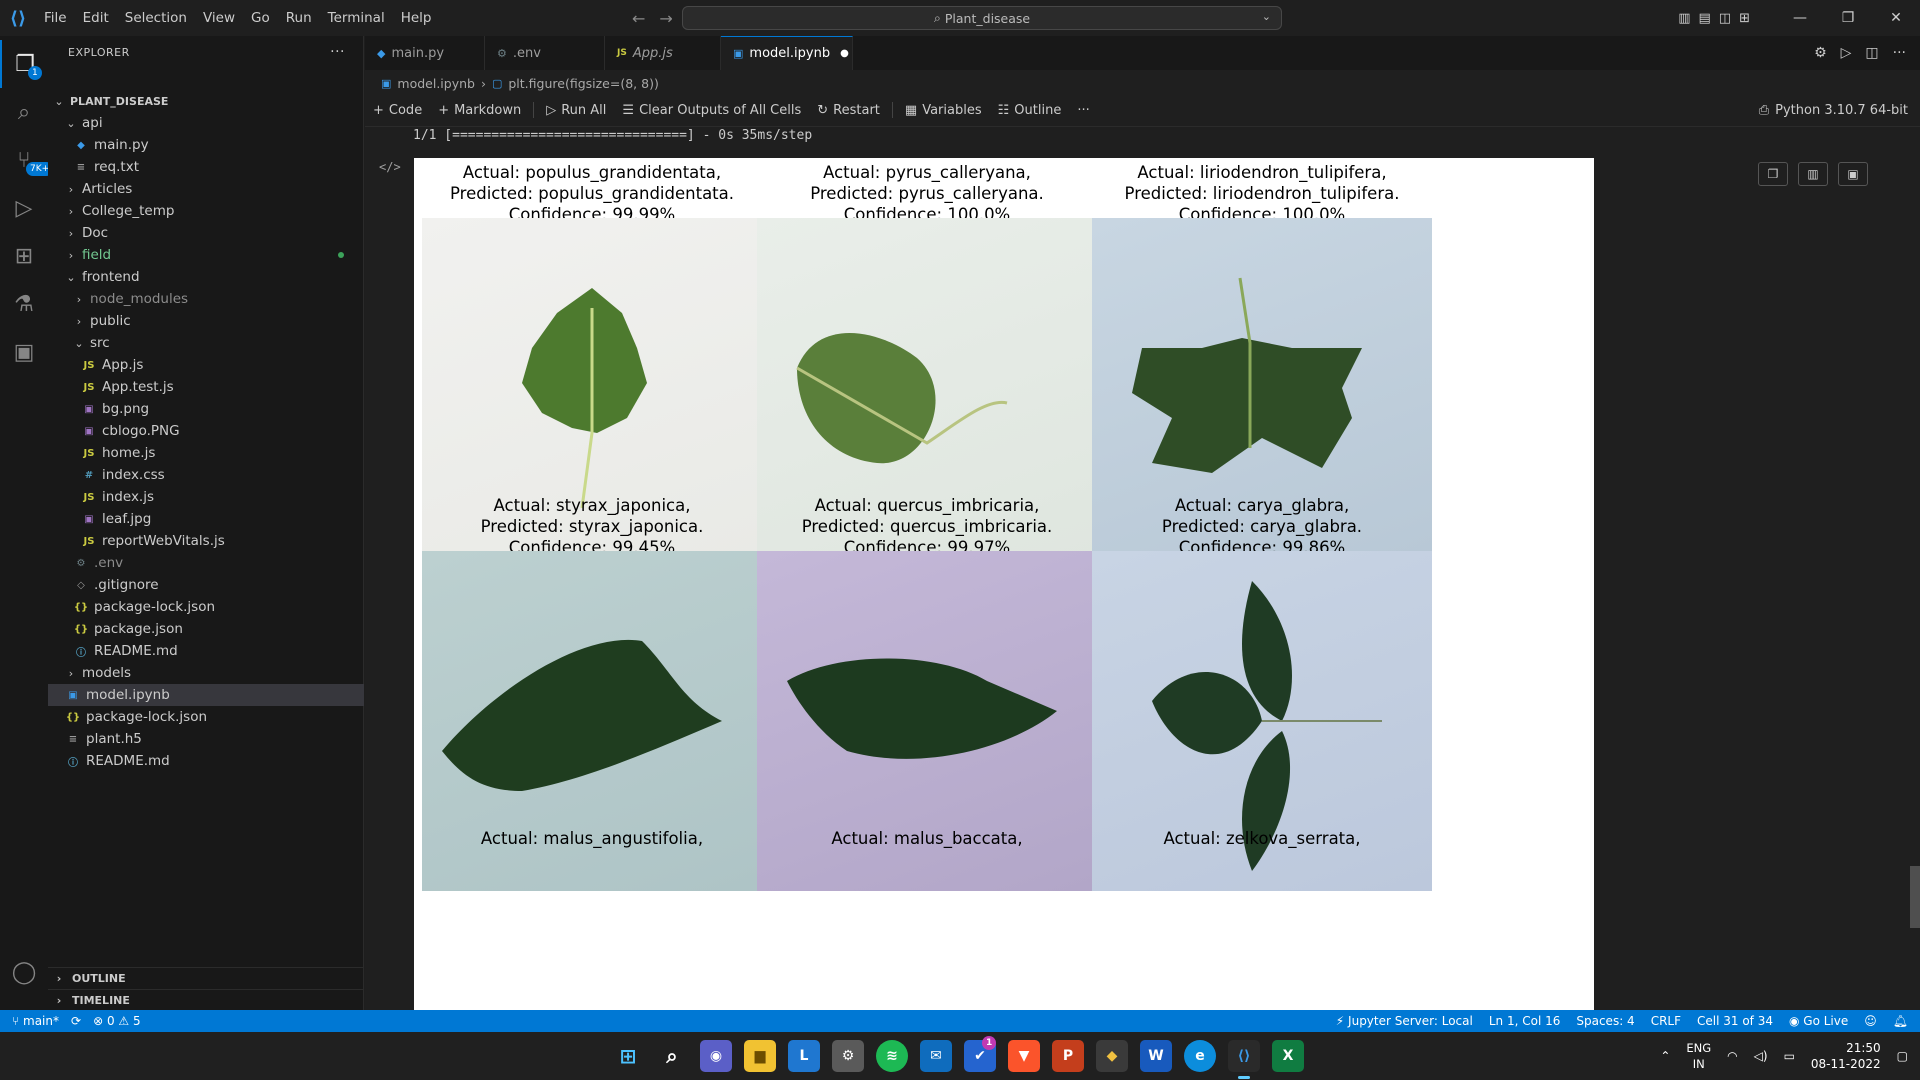 Image resolution: width=1920 pixels, height=1080 pixels. Describe the element at coordinates (848, 110) in the screenshot. I see `restart-button: ↻ Restart` at that location.